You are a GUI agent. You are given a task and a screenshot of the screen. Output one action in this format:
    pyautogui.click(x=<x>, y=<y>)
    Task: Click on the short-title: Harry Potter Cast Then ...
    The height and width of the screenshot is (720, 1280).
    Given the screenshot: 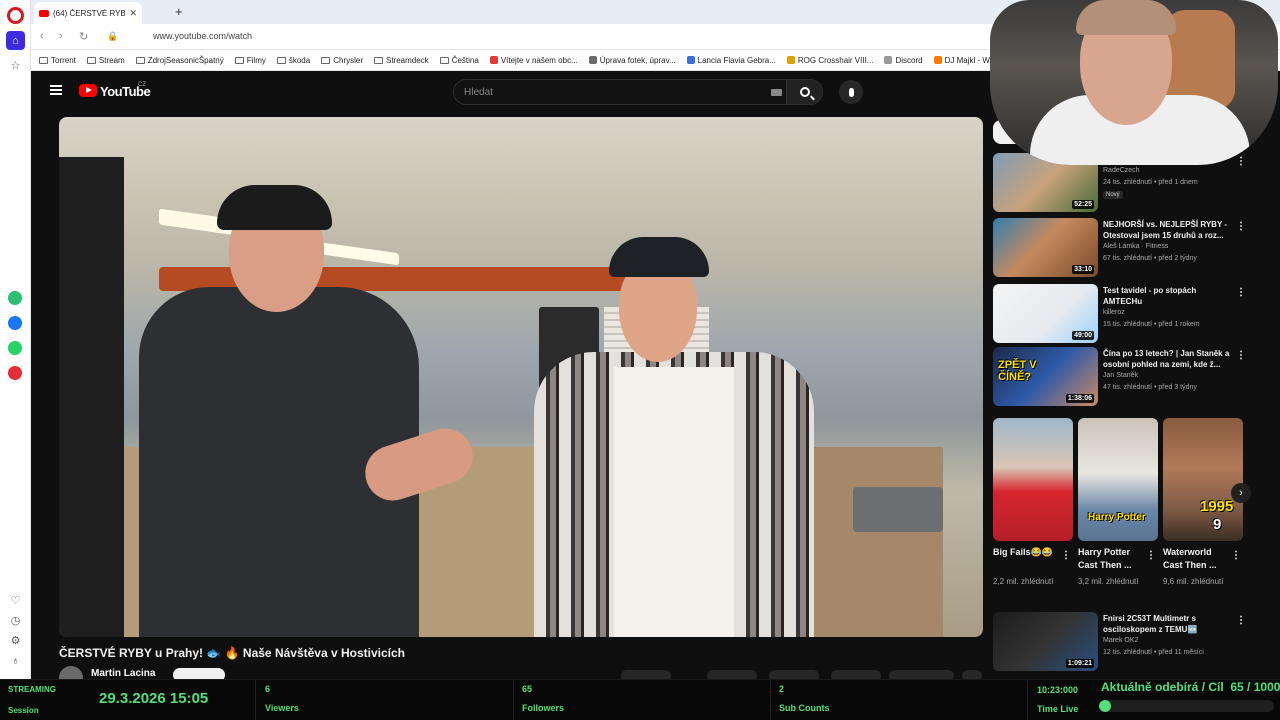 What is the action you would take?
    pyautogui.click(x=1111, y=559)
    